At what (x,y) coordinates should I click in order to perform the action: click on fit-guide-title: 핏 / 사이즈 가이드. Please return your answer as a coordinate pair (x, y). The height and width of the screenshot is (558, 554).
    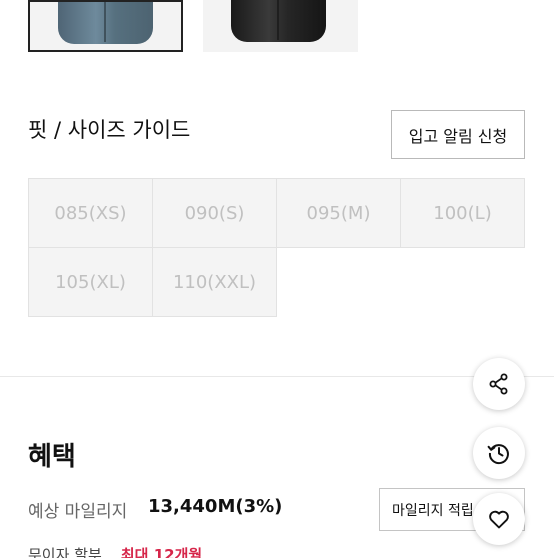
    Looking at the image, I should click on (109, 129).